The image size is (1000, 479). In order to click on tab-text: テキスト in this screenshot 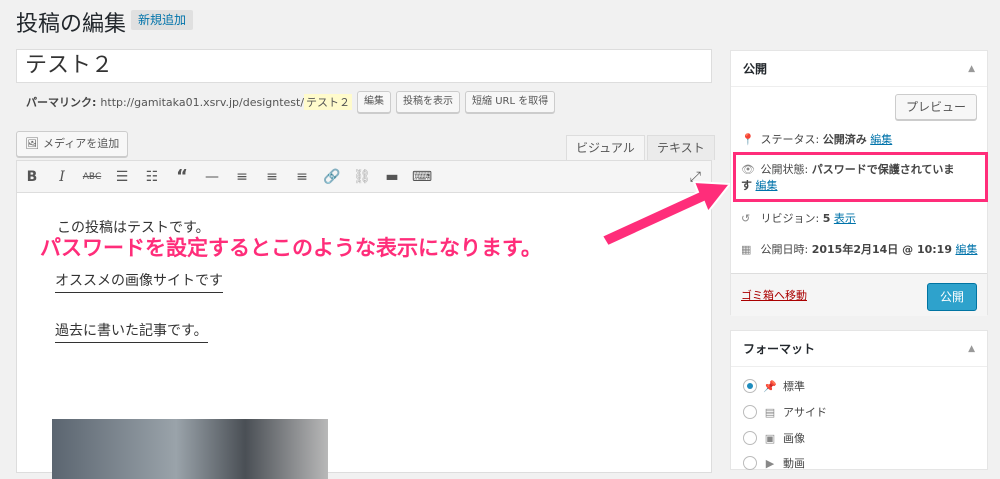, I will do `click(681, 147)`.